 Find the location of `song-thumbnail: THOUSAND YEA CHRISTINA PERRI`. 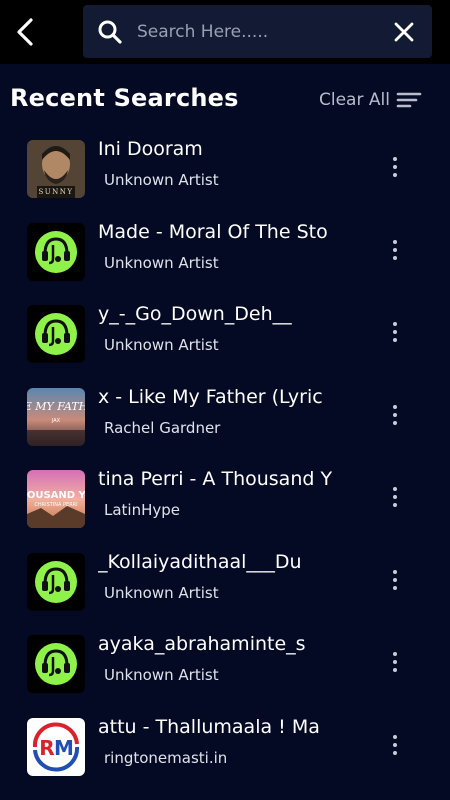

song-thumbnail: THOUSAND YEA CHRISTINA PERRI is located at coordinates (56, 499).